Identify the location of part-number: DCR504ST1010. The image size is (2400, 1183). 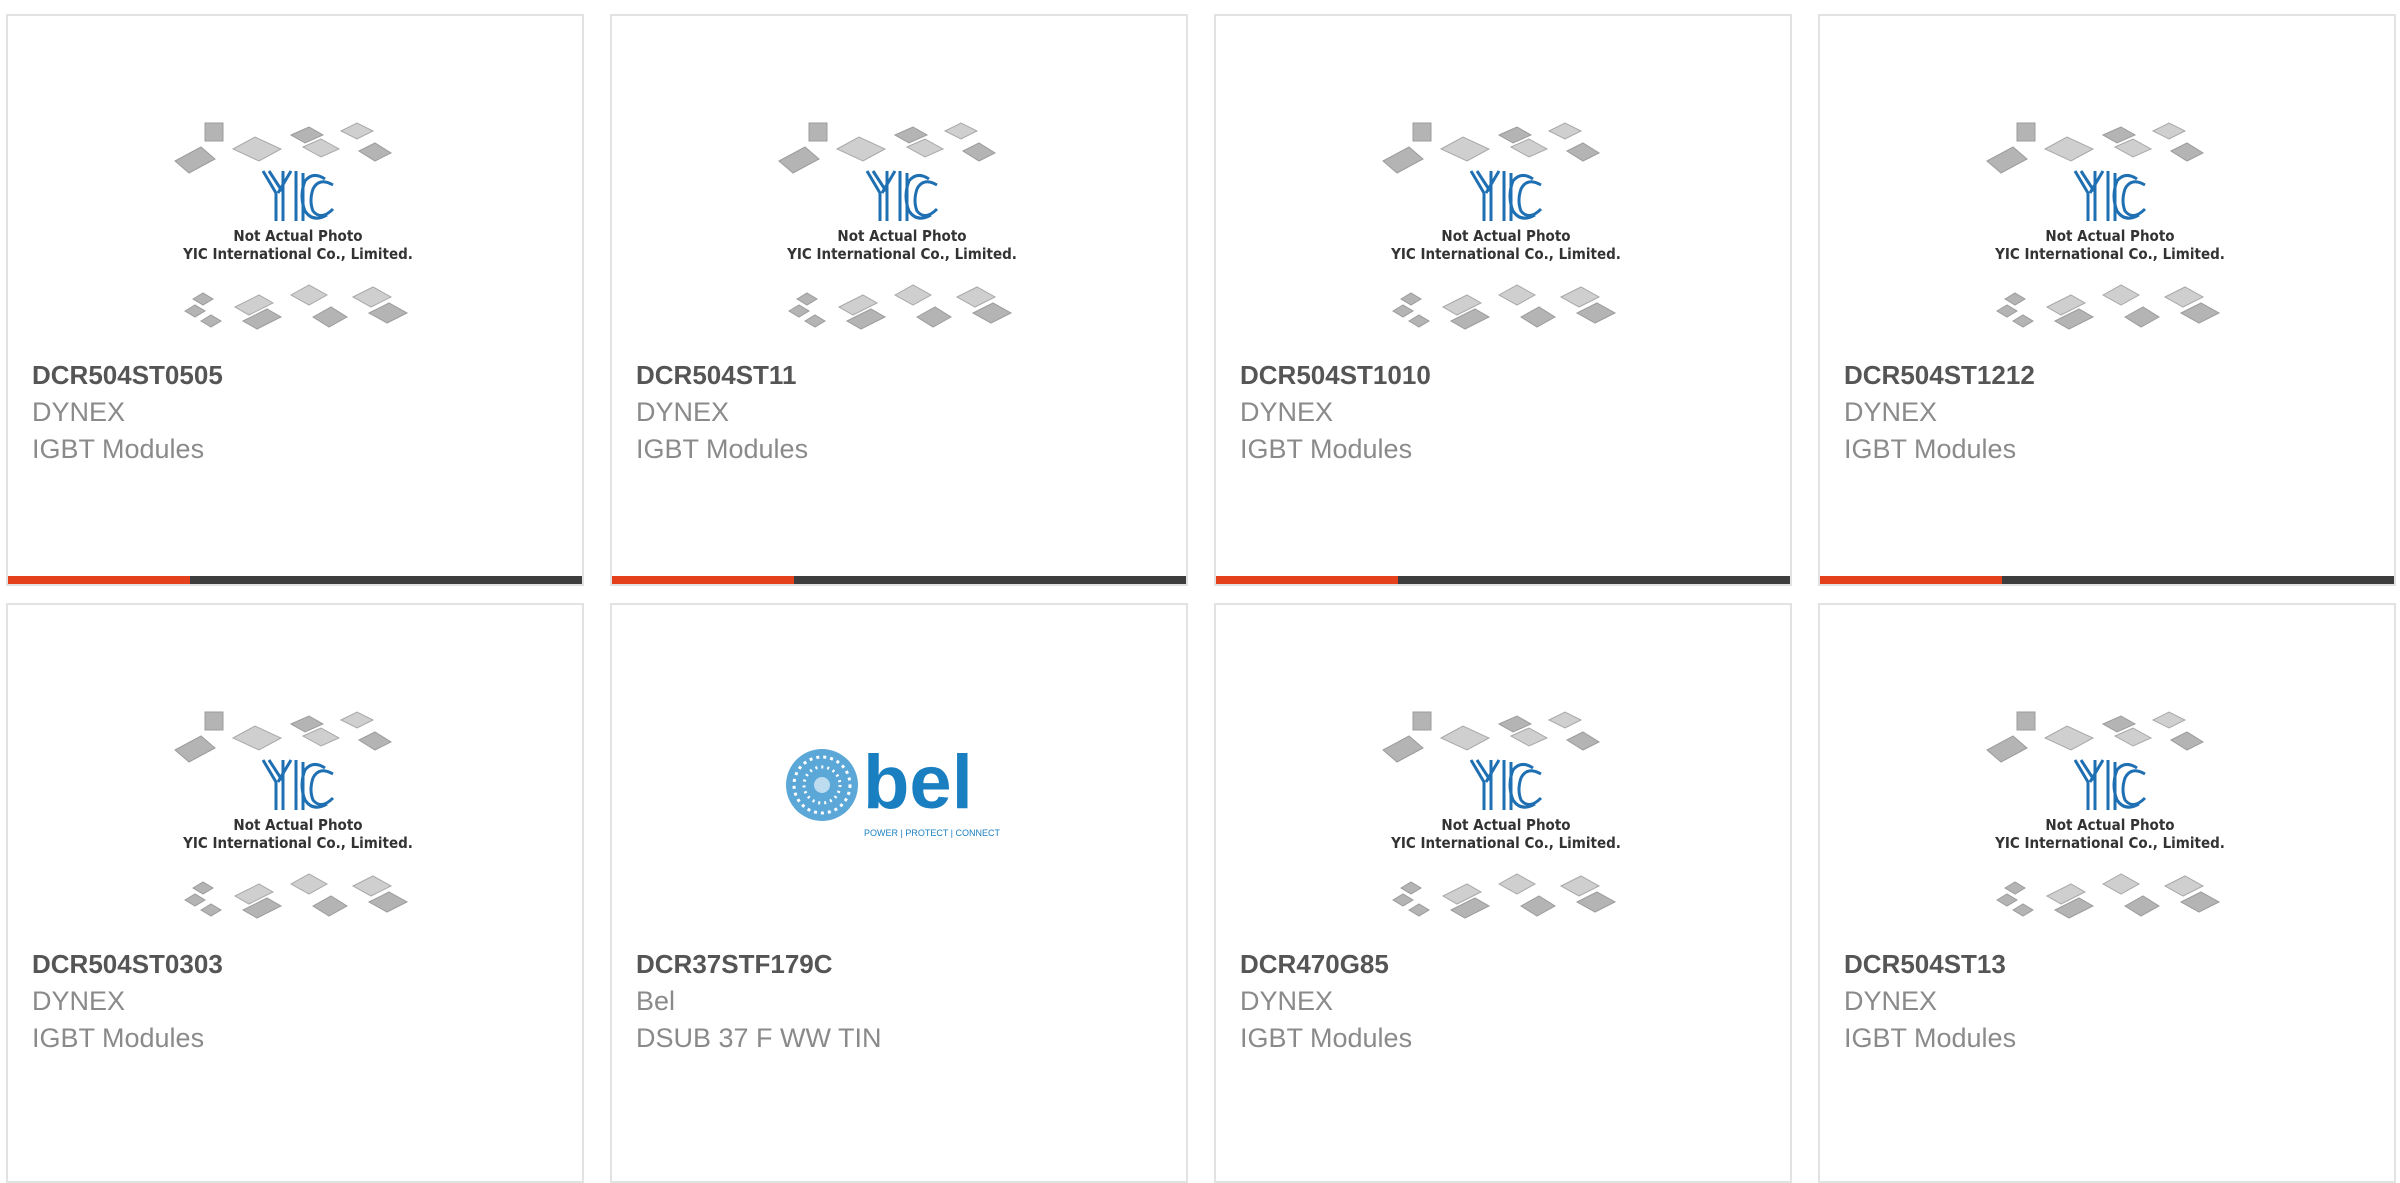
(1510, 375).